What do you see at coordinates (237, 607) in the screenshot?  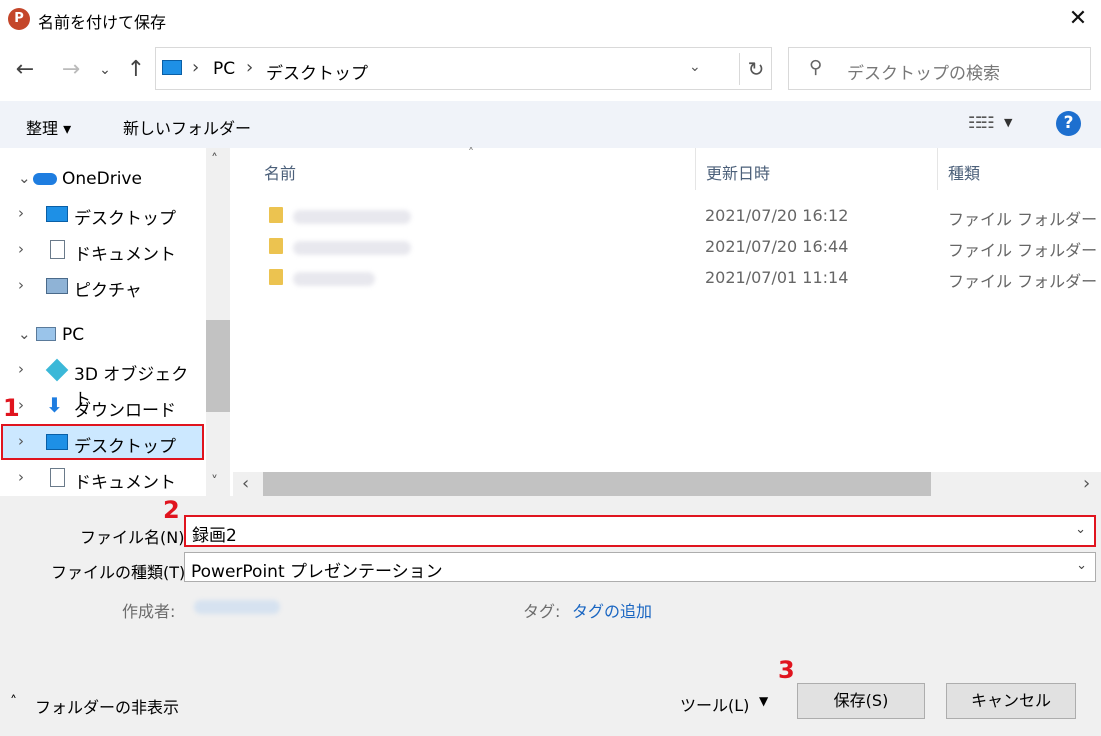 I see `blurred-author` at bounding box center [237, 607].